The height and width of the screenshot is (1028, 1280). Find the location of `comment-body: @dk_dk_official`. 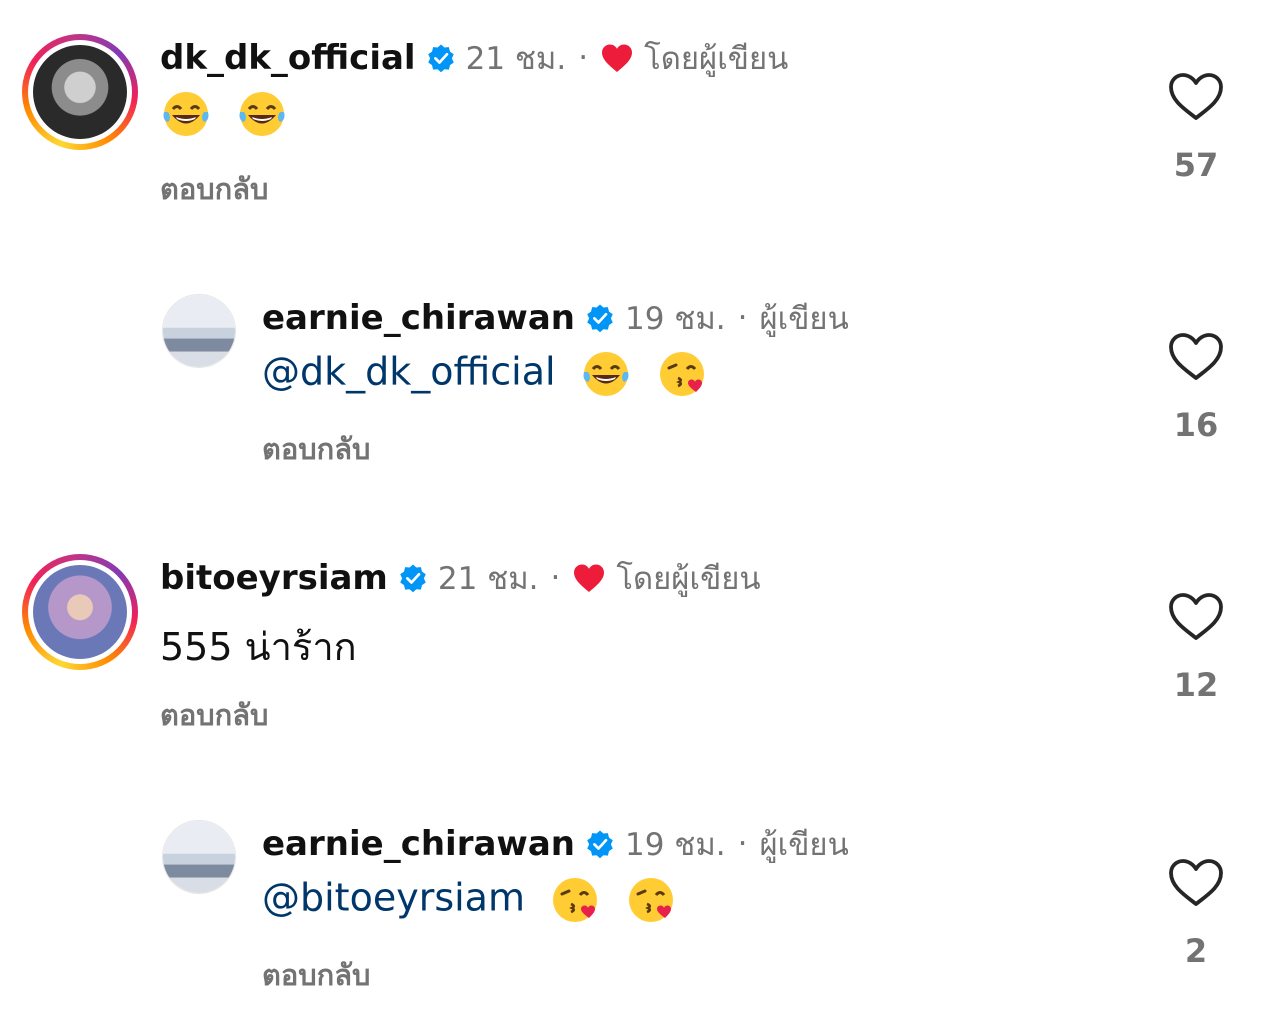

comment-body: @dk_dk_official is located at coordinates (485, 376).